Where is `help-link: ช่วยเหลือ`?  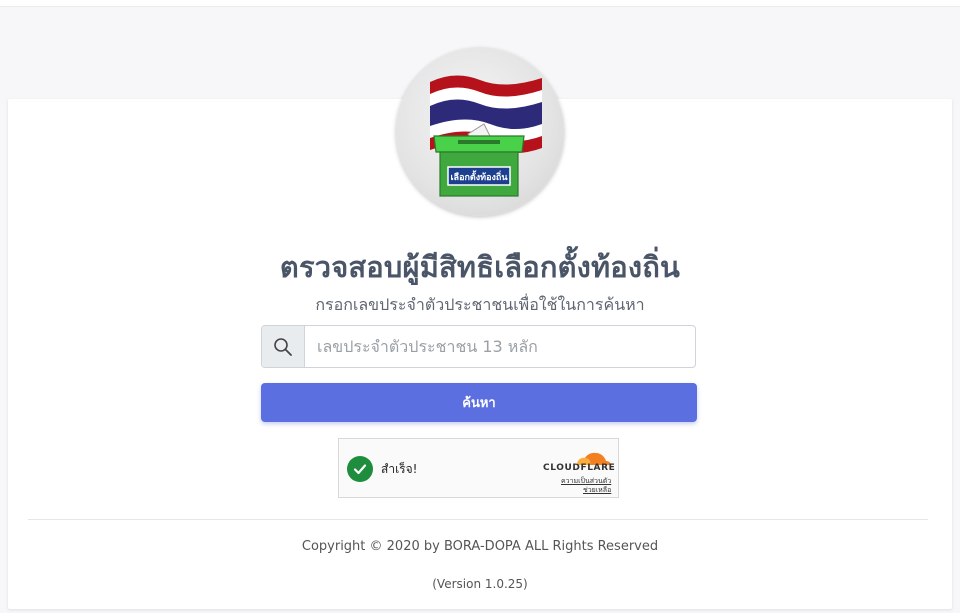 help-link: ช่วยเหลือ is located at coordinates (597, 490).